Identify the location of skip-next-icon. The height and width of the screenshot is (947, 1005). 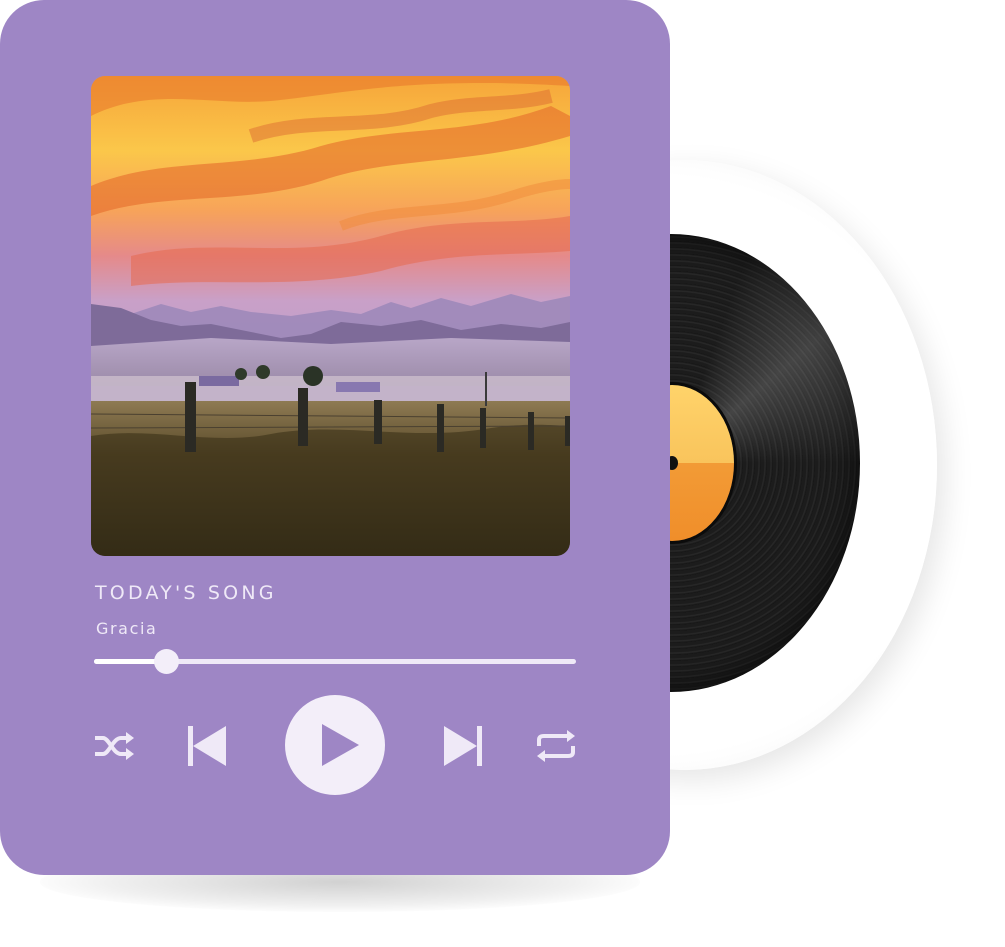
(463, 746).